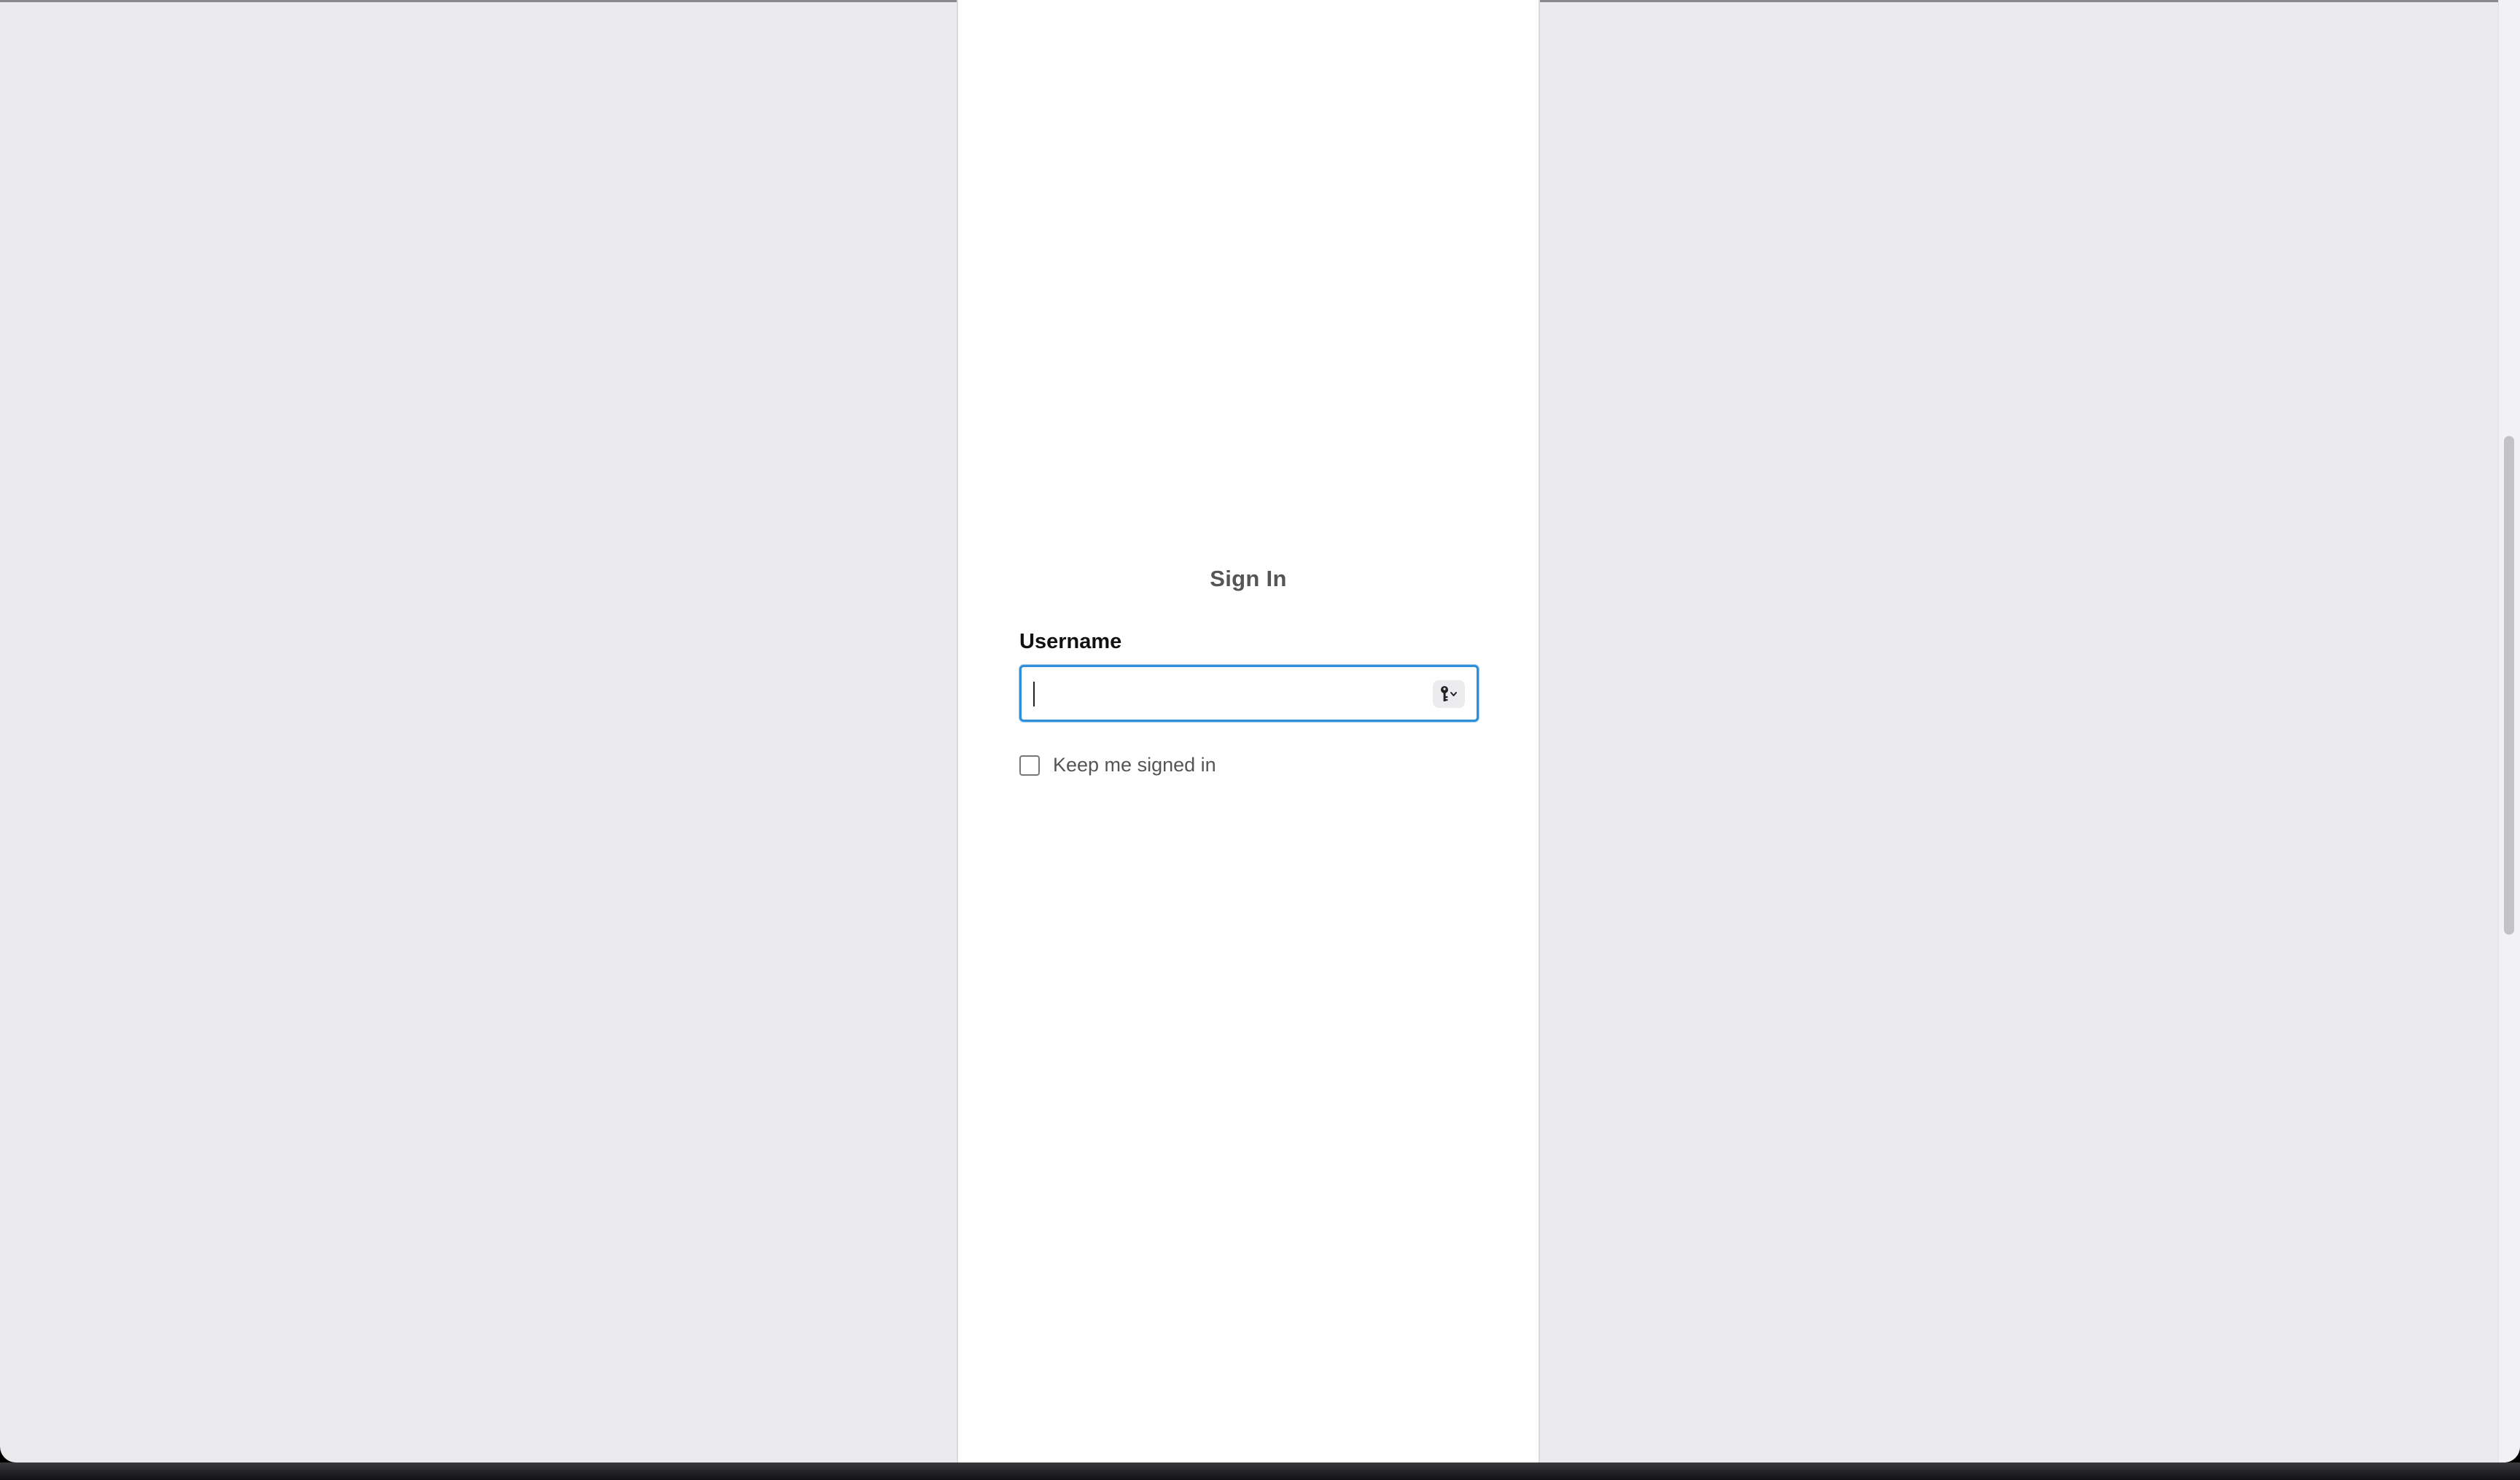 The width and height of the screenshot is (2520, 1480). What do you see at coordinates (1034, 694) in the screenshot?
I see `text-caret` at bounding box center [1034, 694].